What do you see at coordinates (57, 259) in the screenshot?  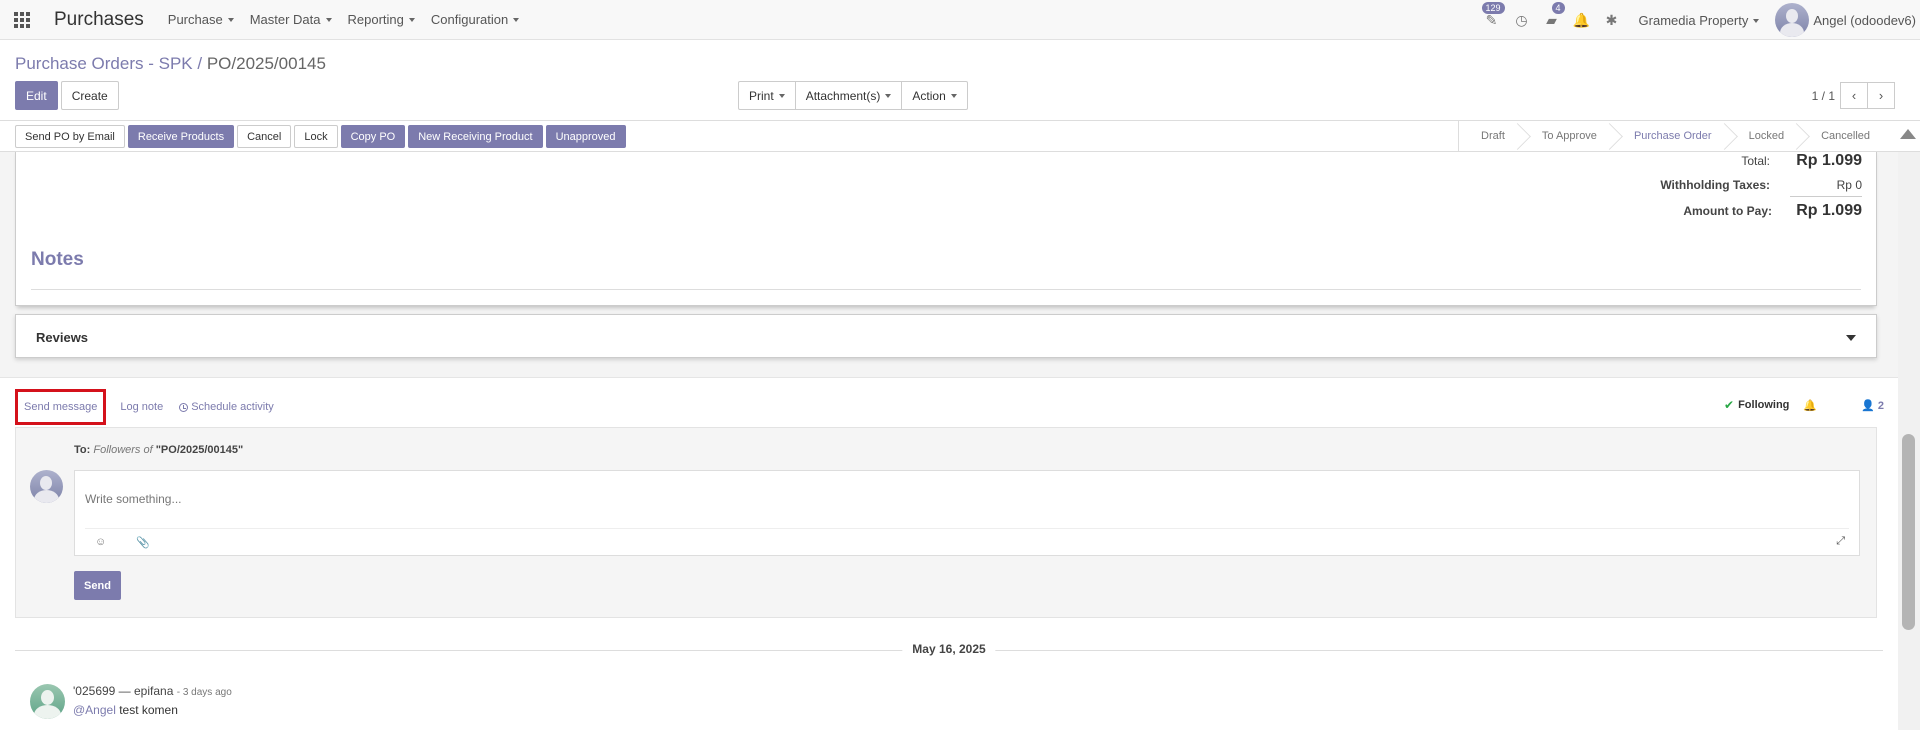 I see `notes-title: Notes` at bounding box center [57, 259].